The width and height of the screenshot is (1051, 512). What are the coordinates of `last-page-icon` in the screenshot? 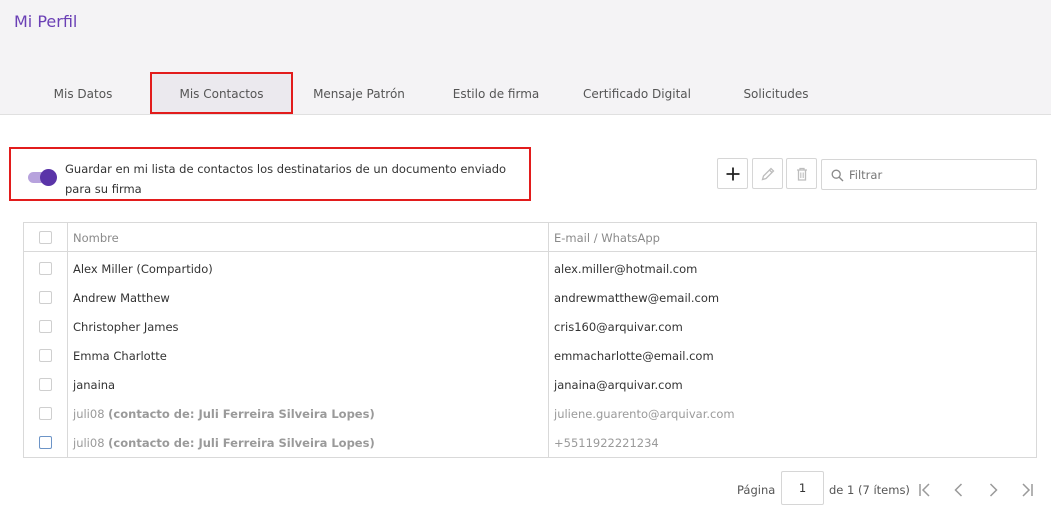 It's located at (1027, 490).